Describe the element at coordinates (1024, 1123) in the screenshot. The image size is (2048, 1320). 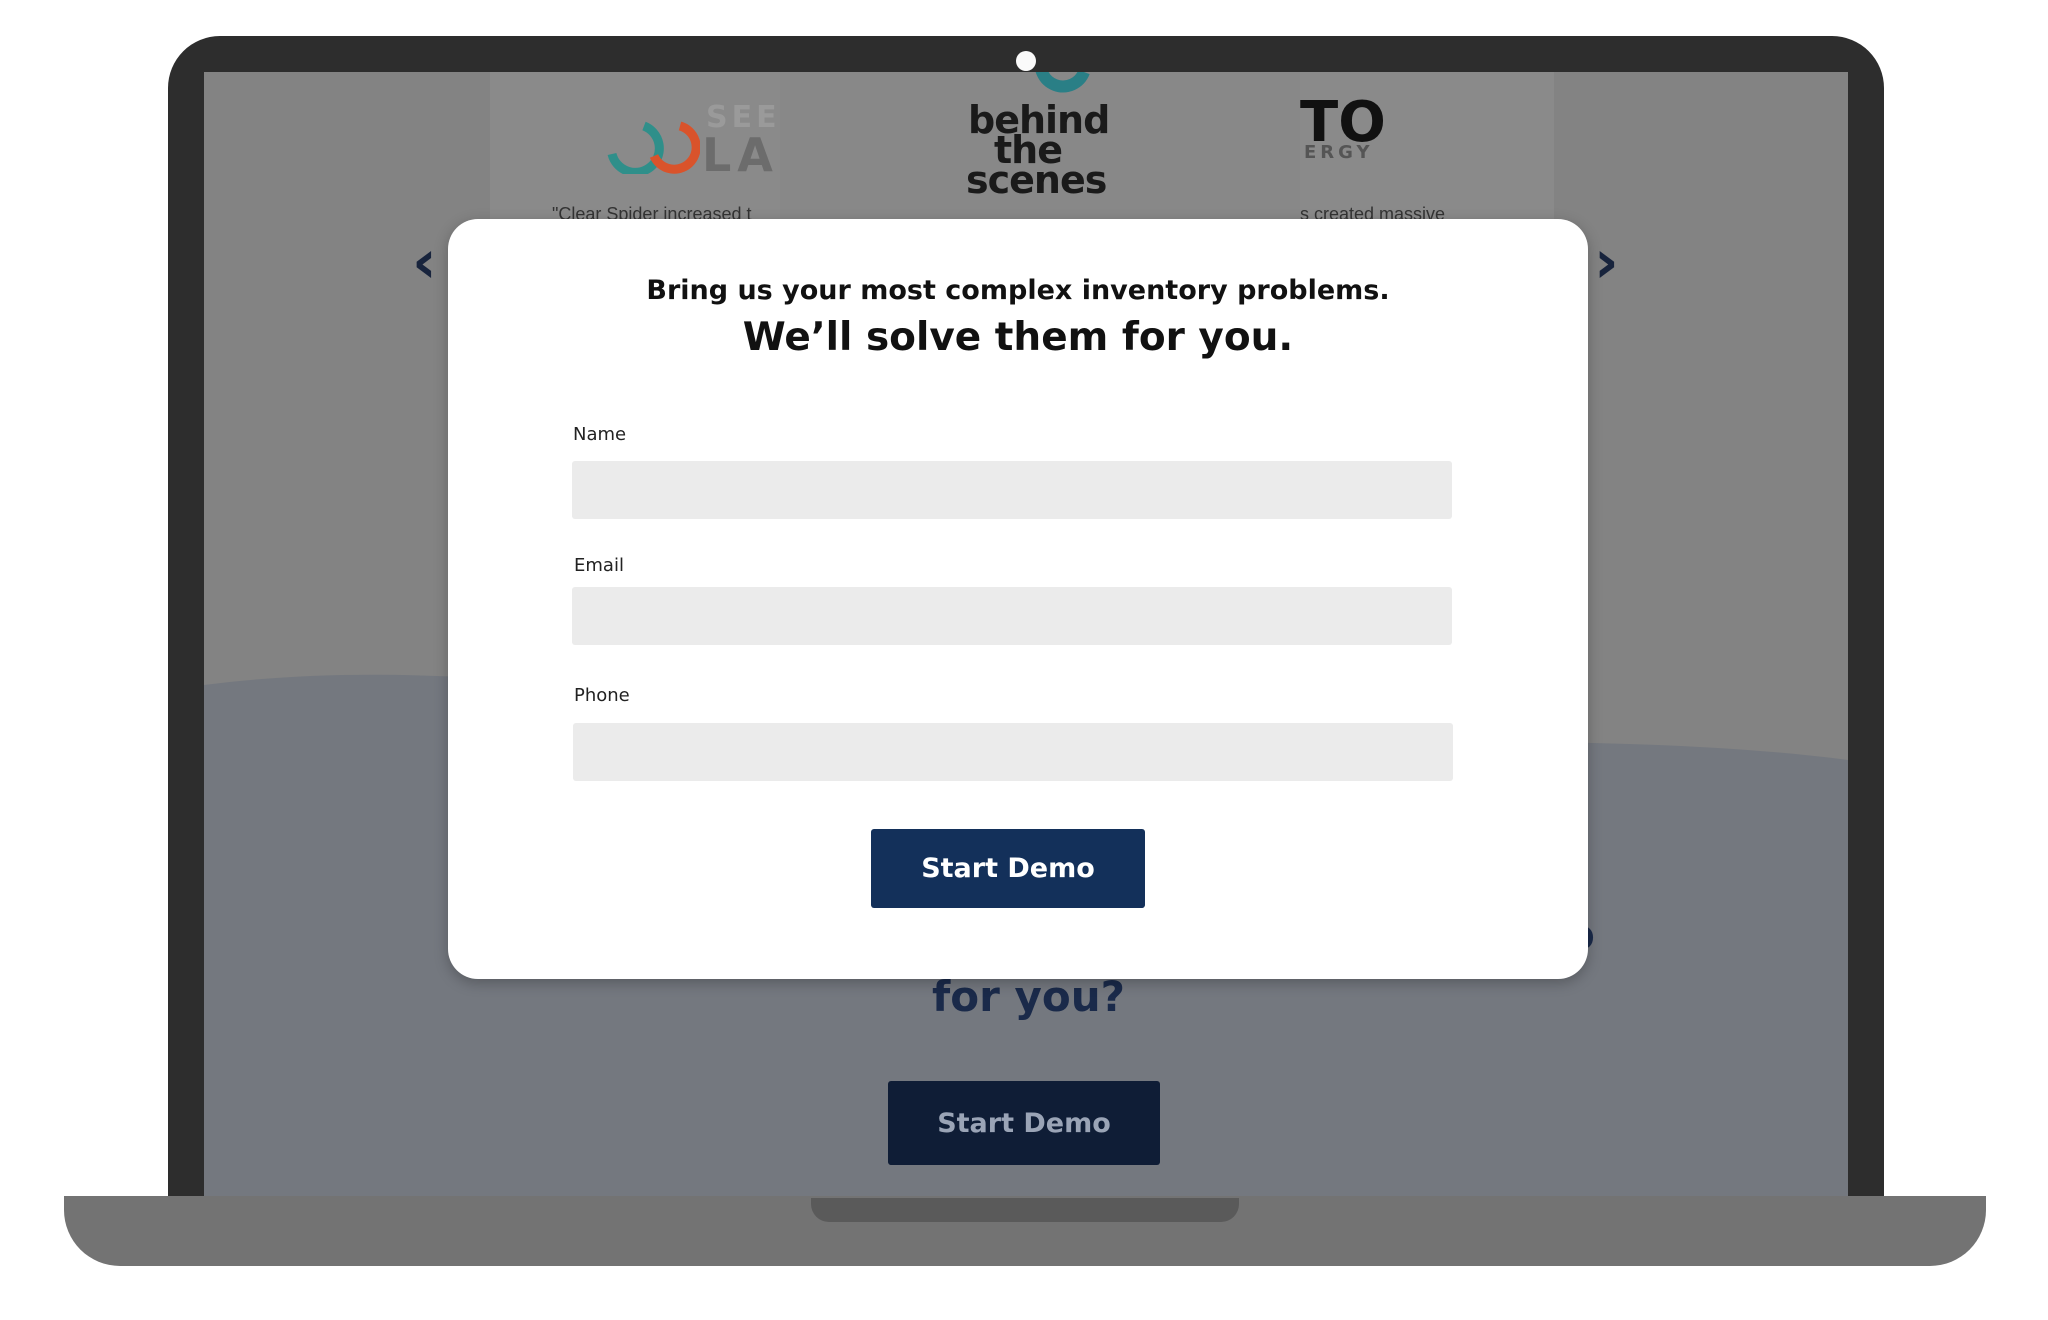
I see `background-start-demo-button: Start Demo` at that location.